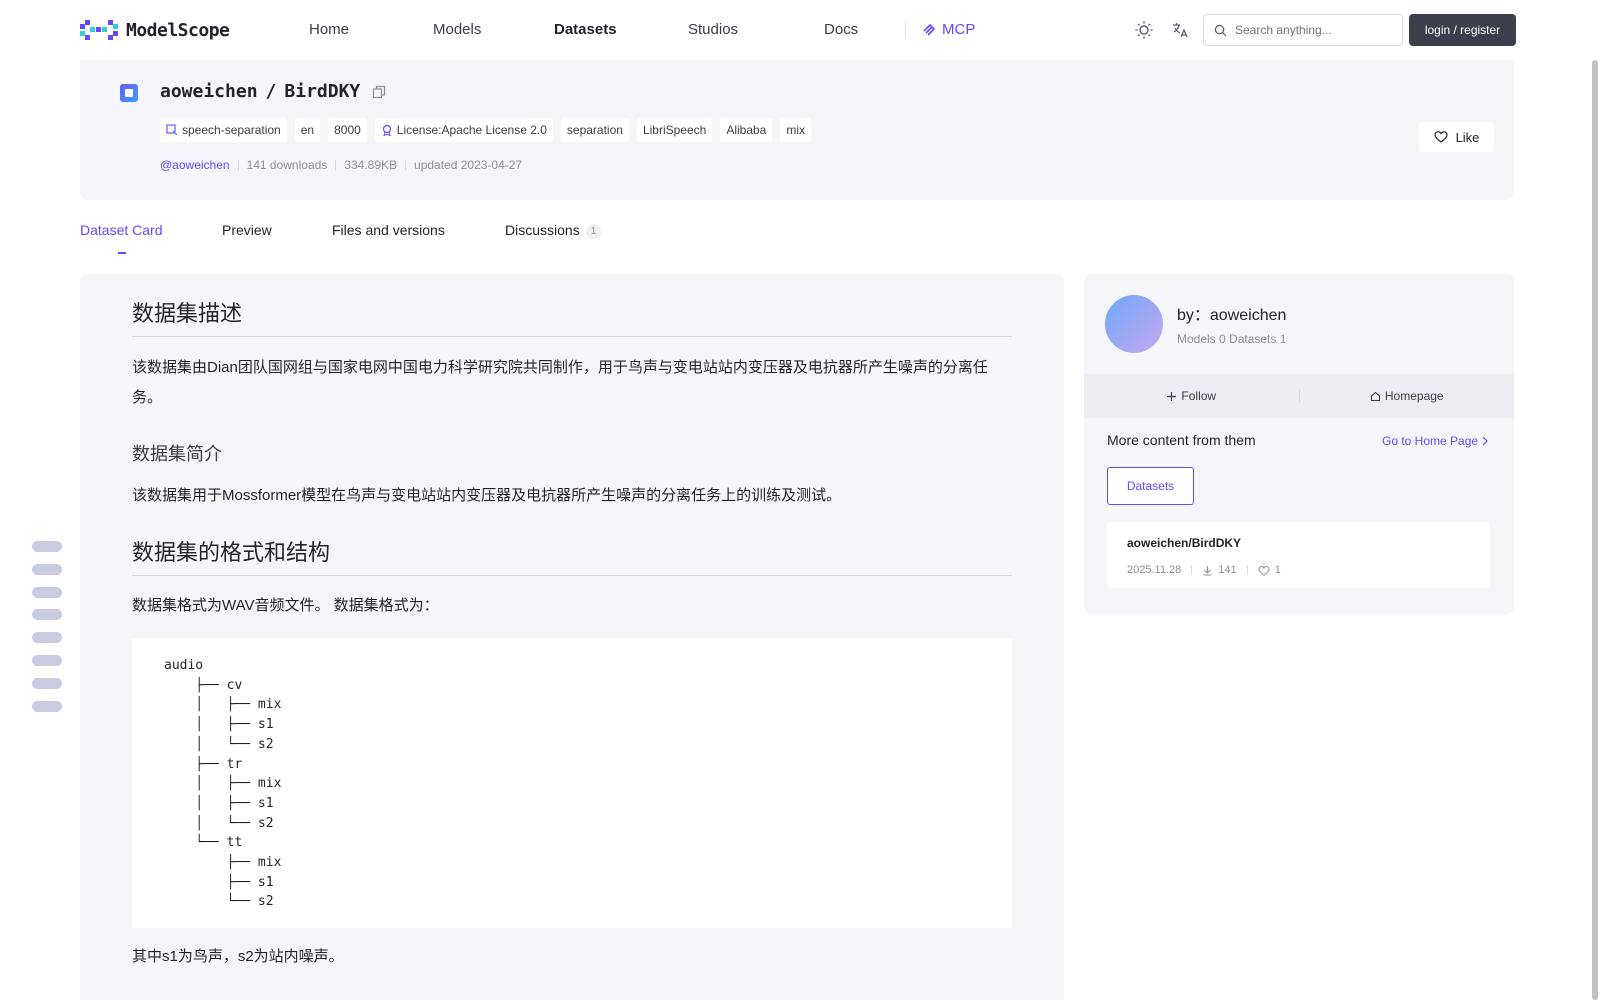 This screenshot has height=1000, width=1600. I want to click on dataset-card-item: aoweichen/BirdDKY 2025.11.28 141 1, so click(1298, 555).